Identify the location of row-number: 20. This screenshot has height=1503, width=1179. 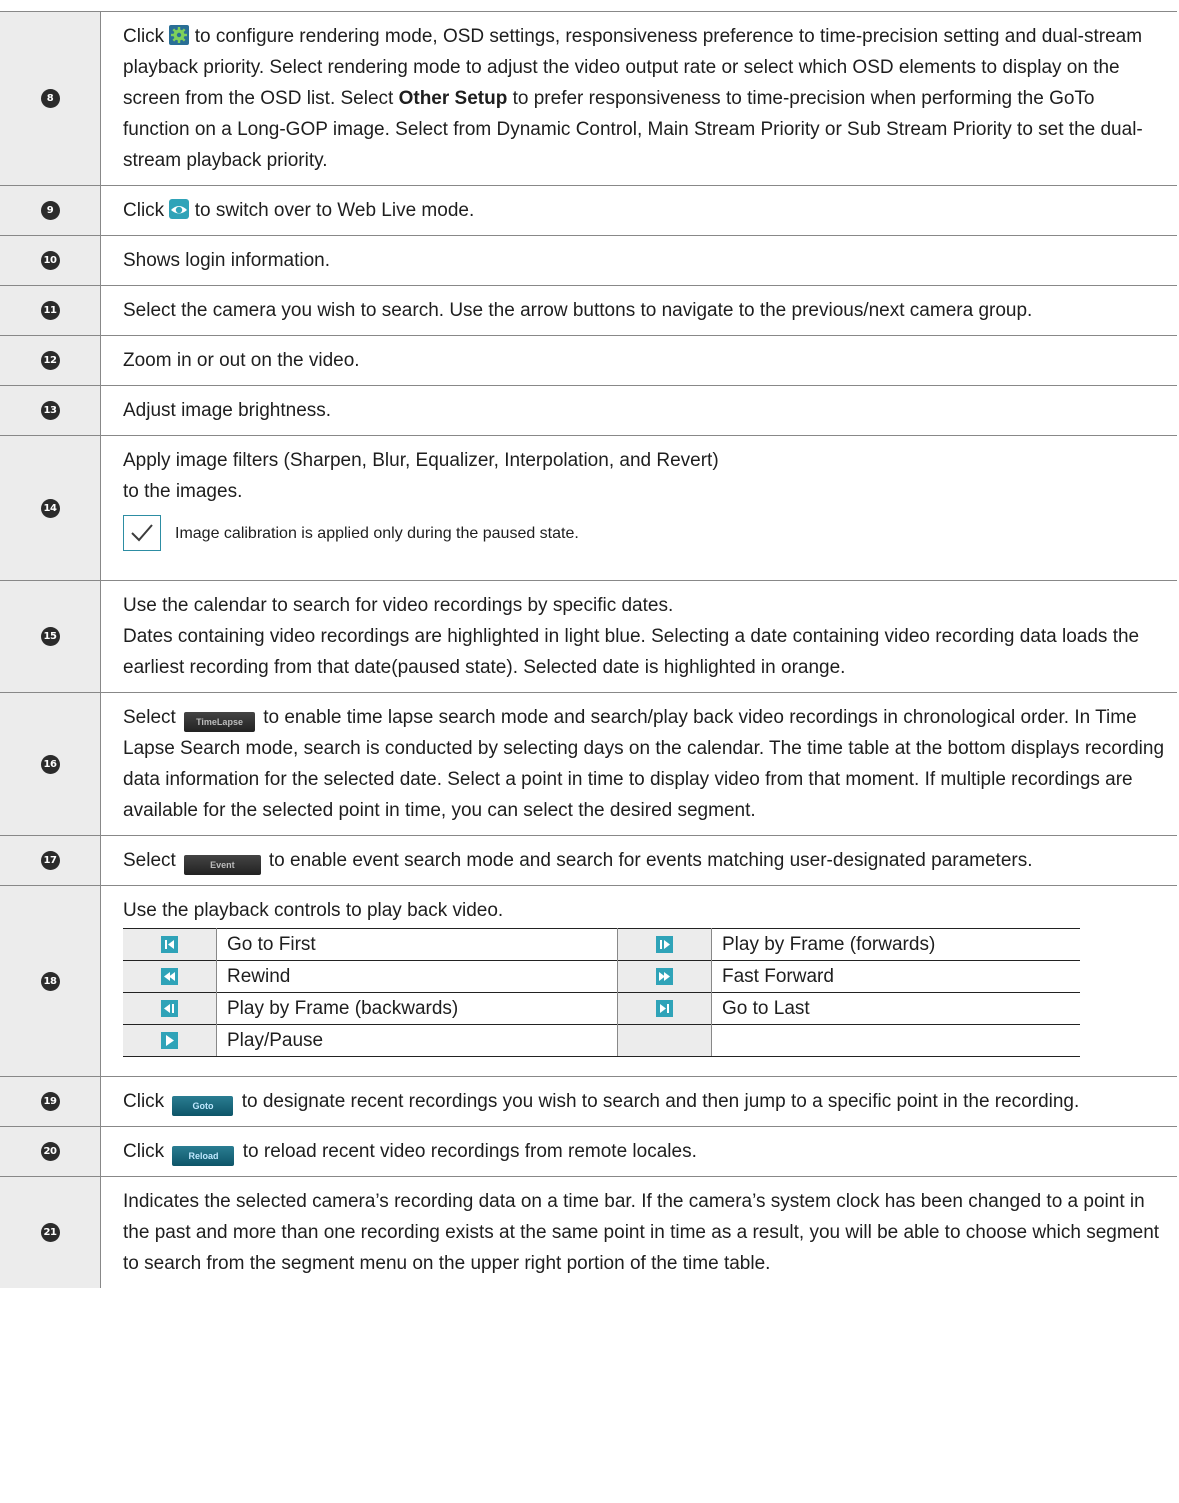
(50, 1151).